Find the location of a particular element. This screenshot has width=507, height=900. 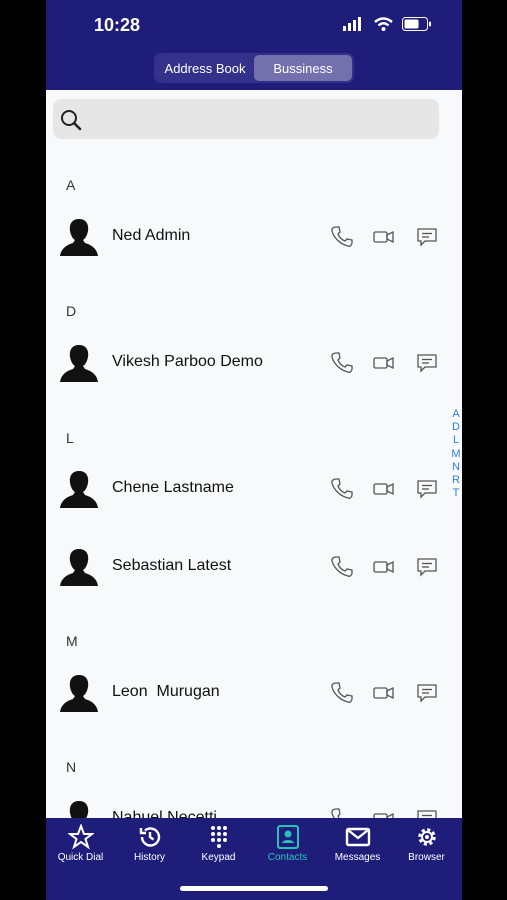

contact-name: Sebastian Latest is located at coordinates (172, 565).